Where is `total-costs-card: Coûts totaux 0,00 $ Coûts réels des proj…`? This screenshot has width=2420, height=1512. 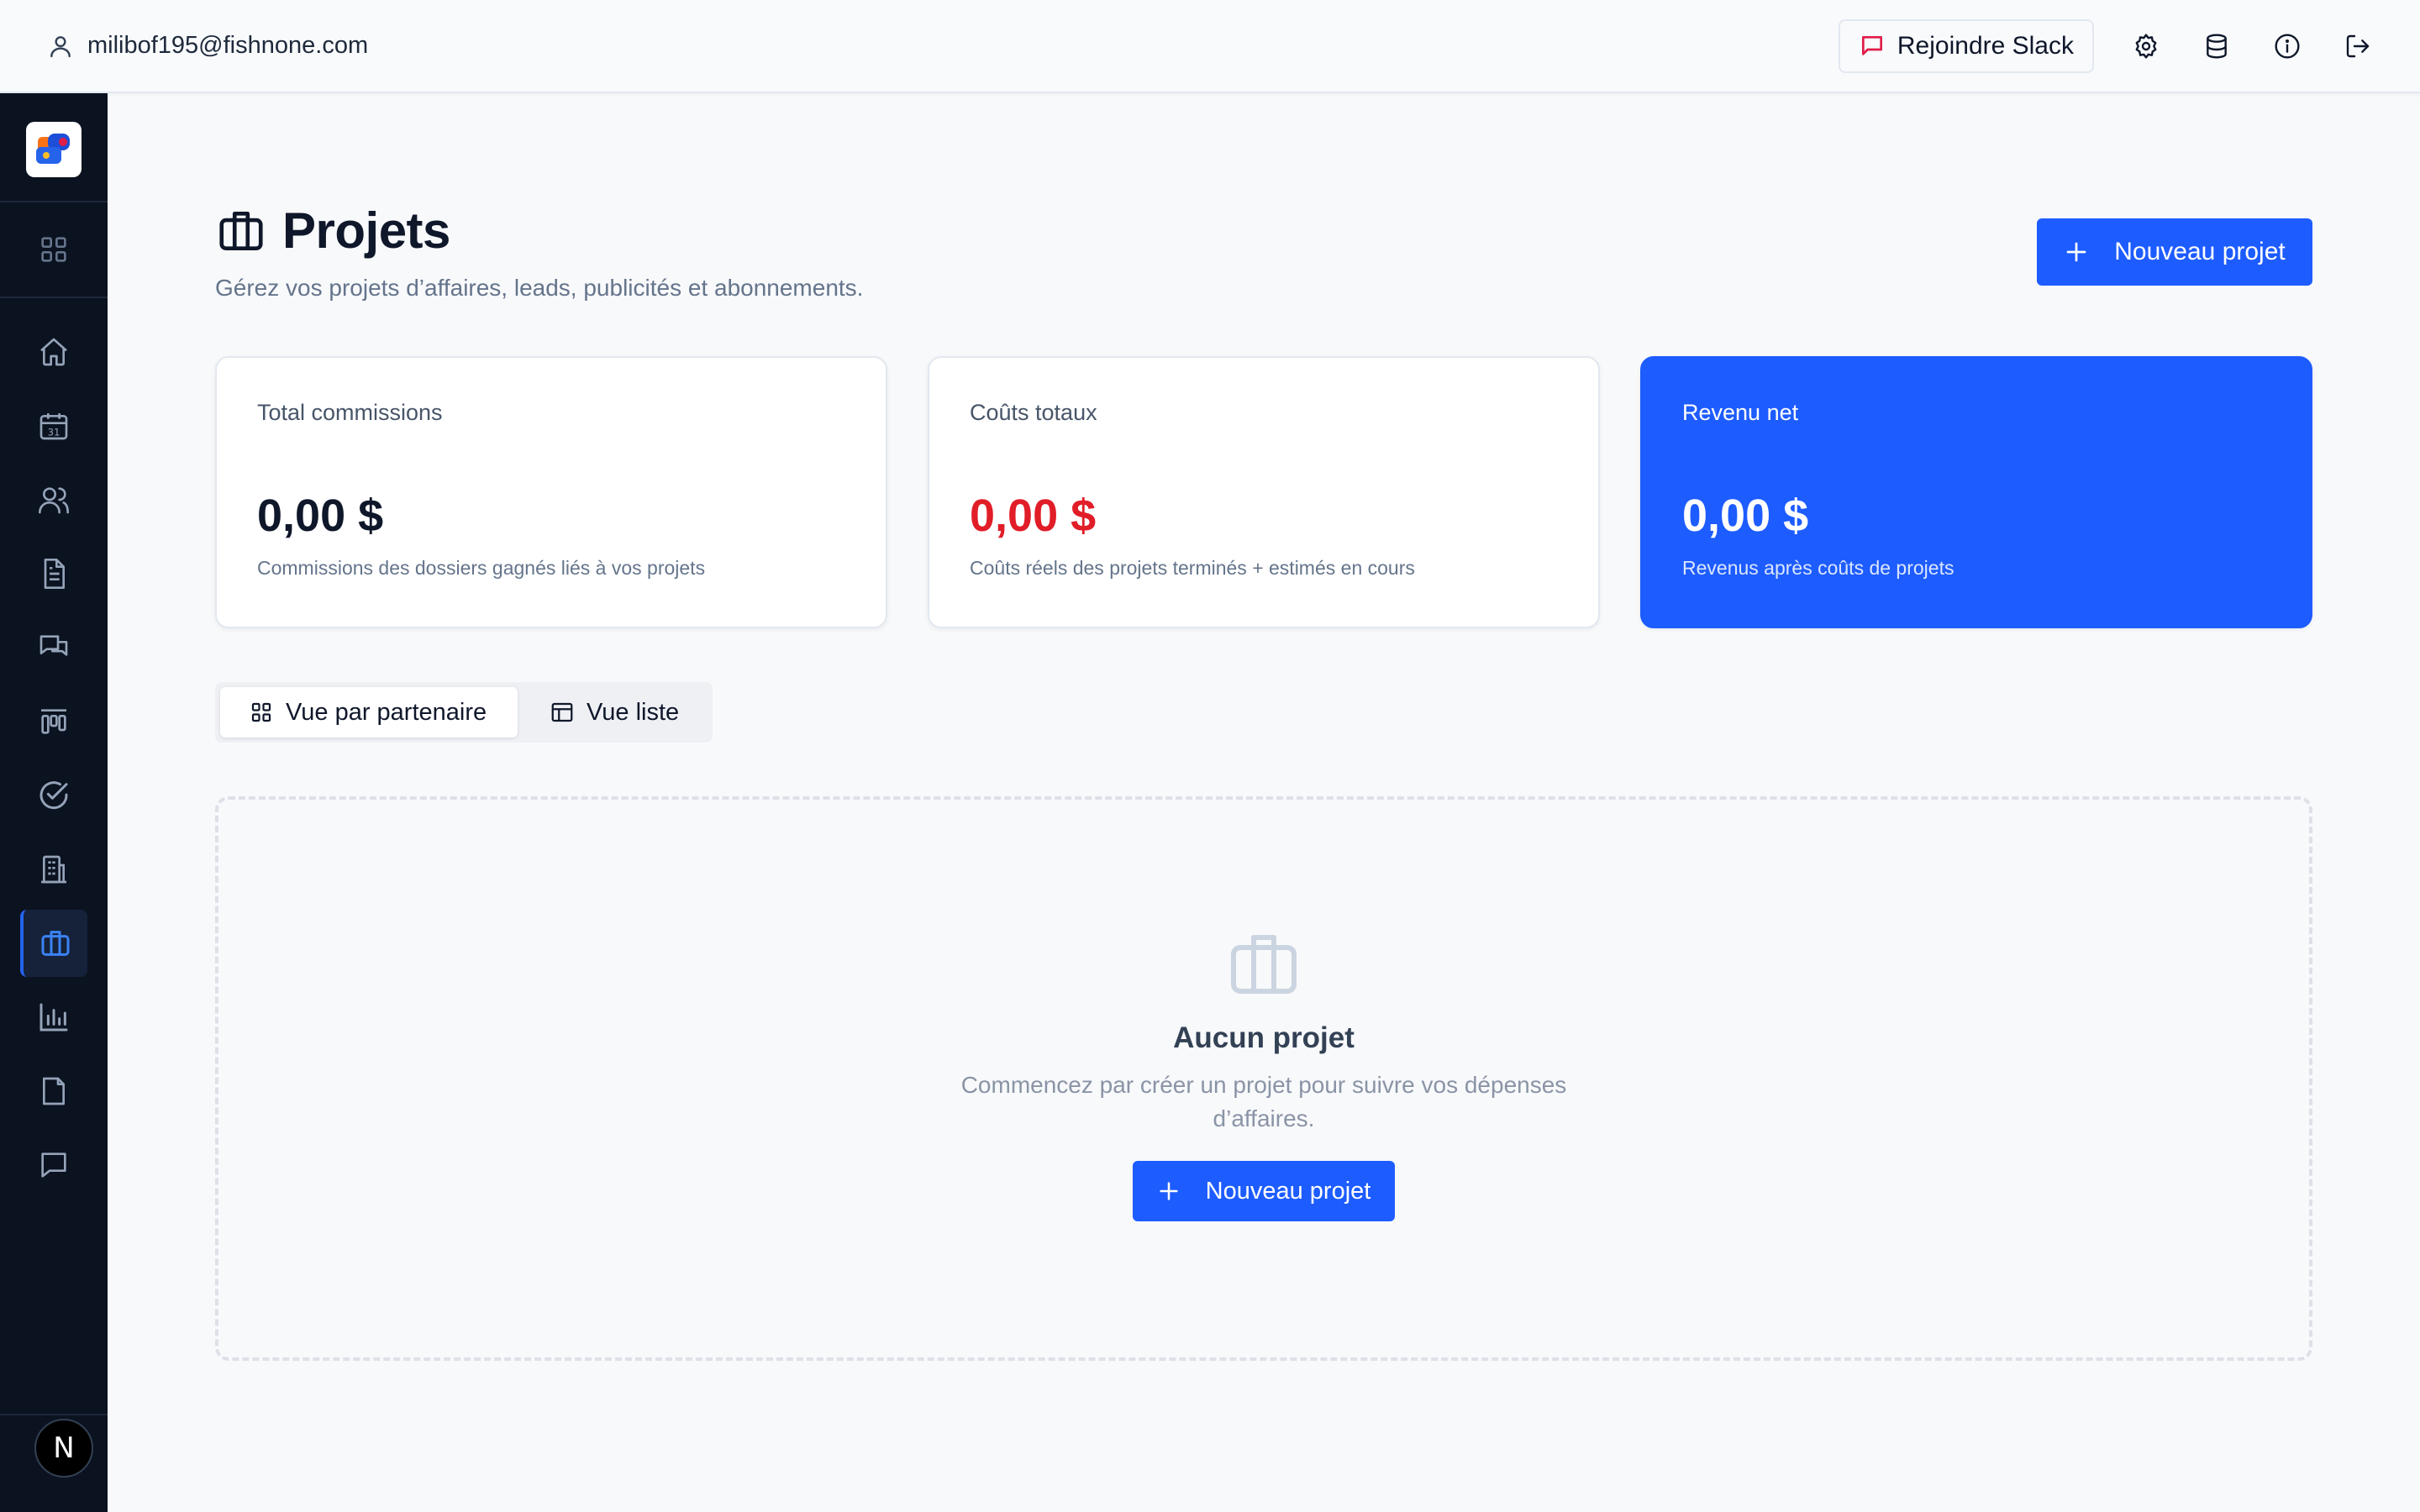 total-costs-card: Coûts totaux 0,00 $ Coûts réels des proj… is located at coordinates (1264, 492).